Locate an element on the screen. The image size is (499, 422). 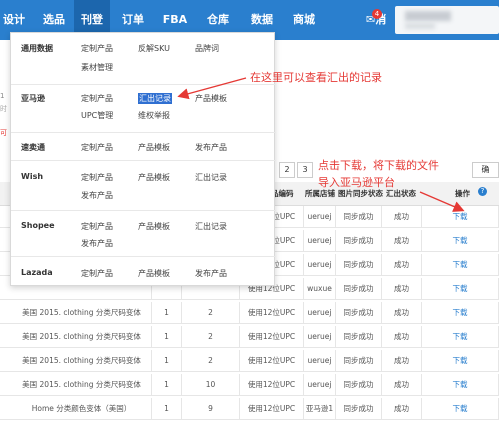
arrow-to-export-records is located at coordinates (212, 88).